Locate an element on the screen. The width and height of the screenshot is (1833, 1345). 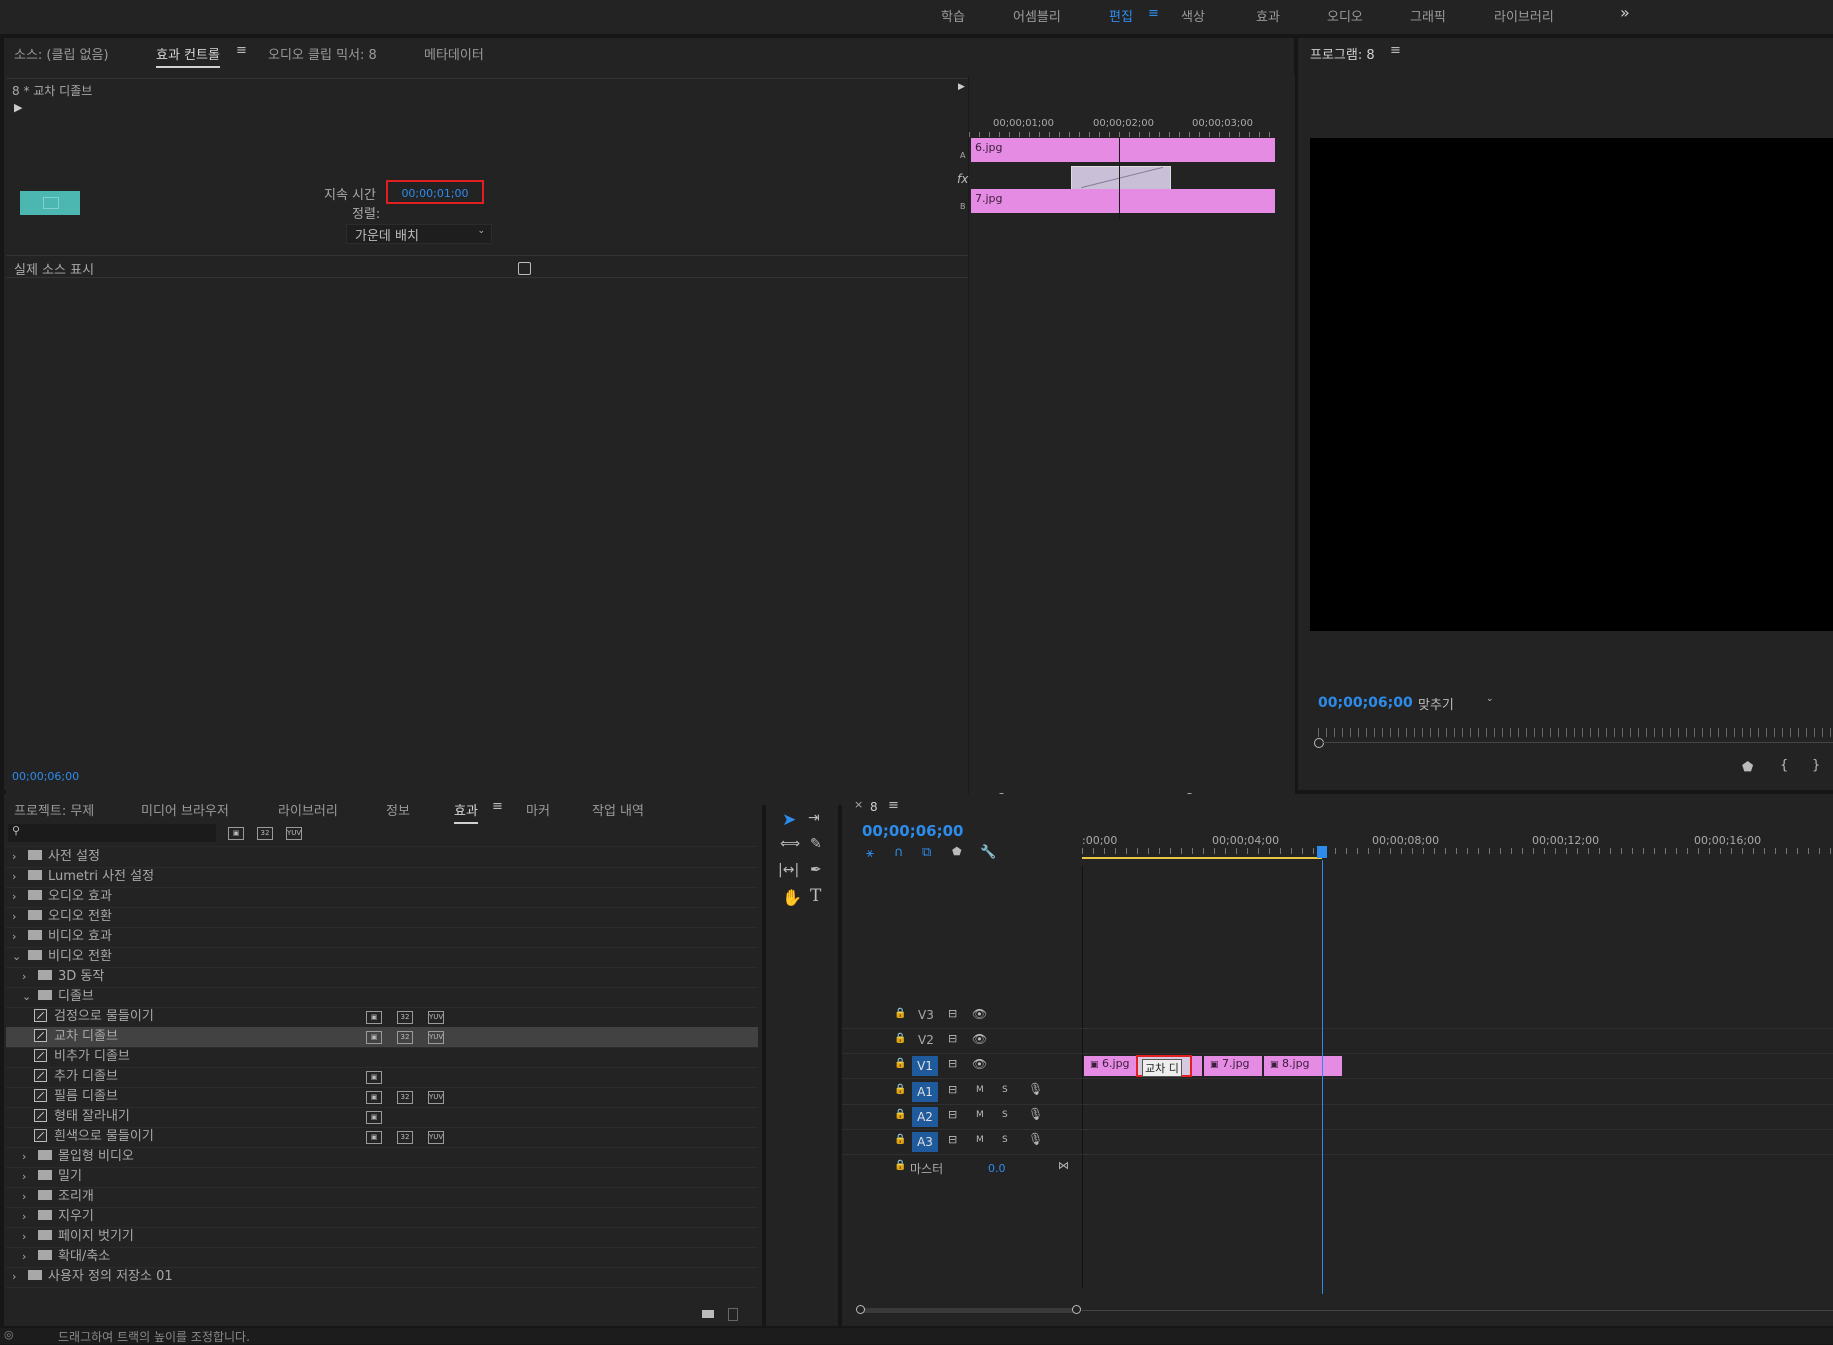
track-label-a1: A1 is located at coordinates (925, 1092).